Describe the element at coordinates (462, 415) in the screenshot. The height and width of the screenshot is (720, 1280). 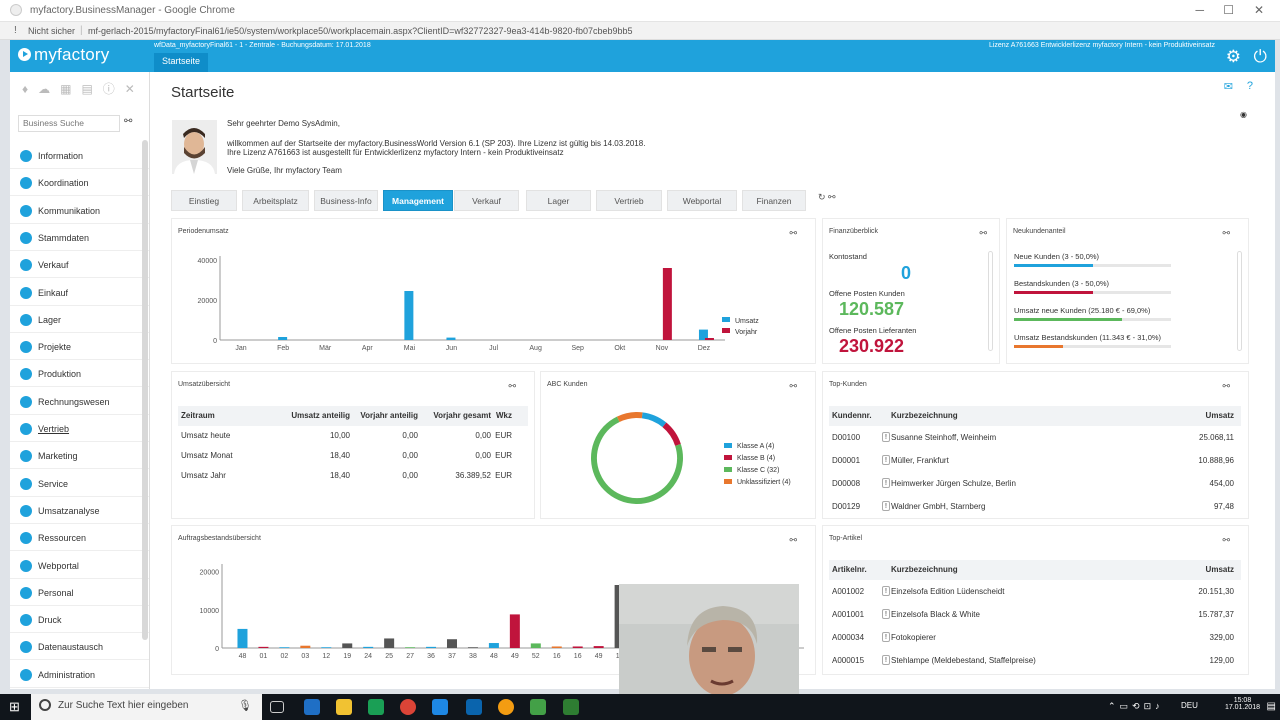
I see `column-header: Vorjahr gesamt` at that location.